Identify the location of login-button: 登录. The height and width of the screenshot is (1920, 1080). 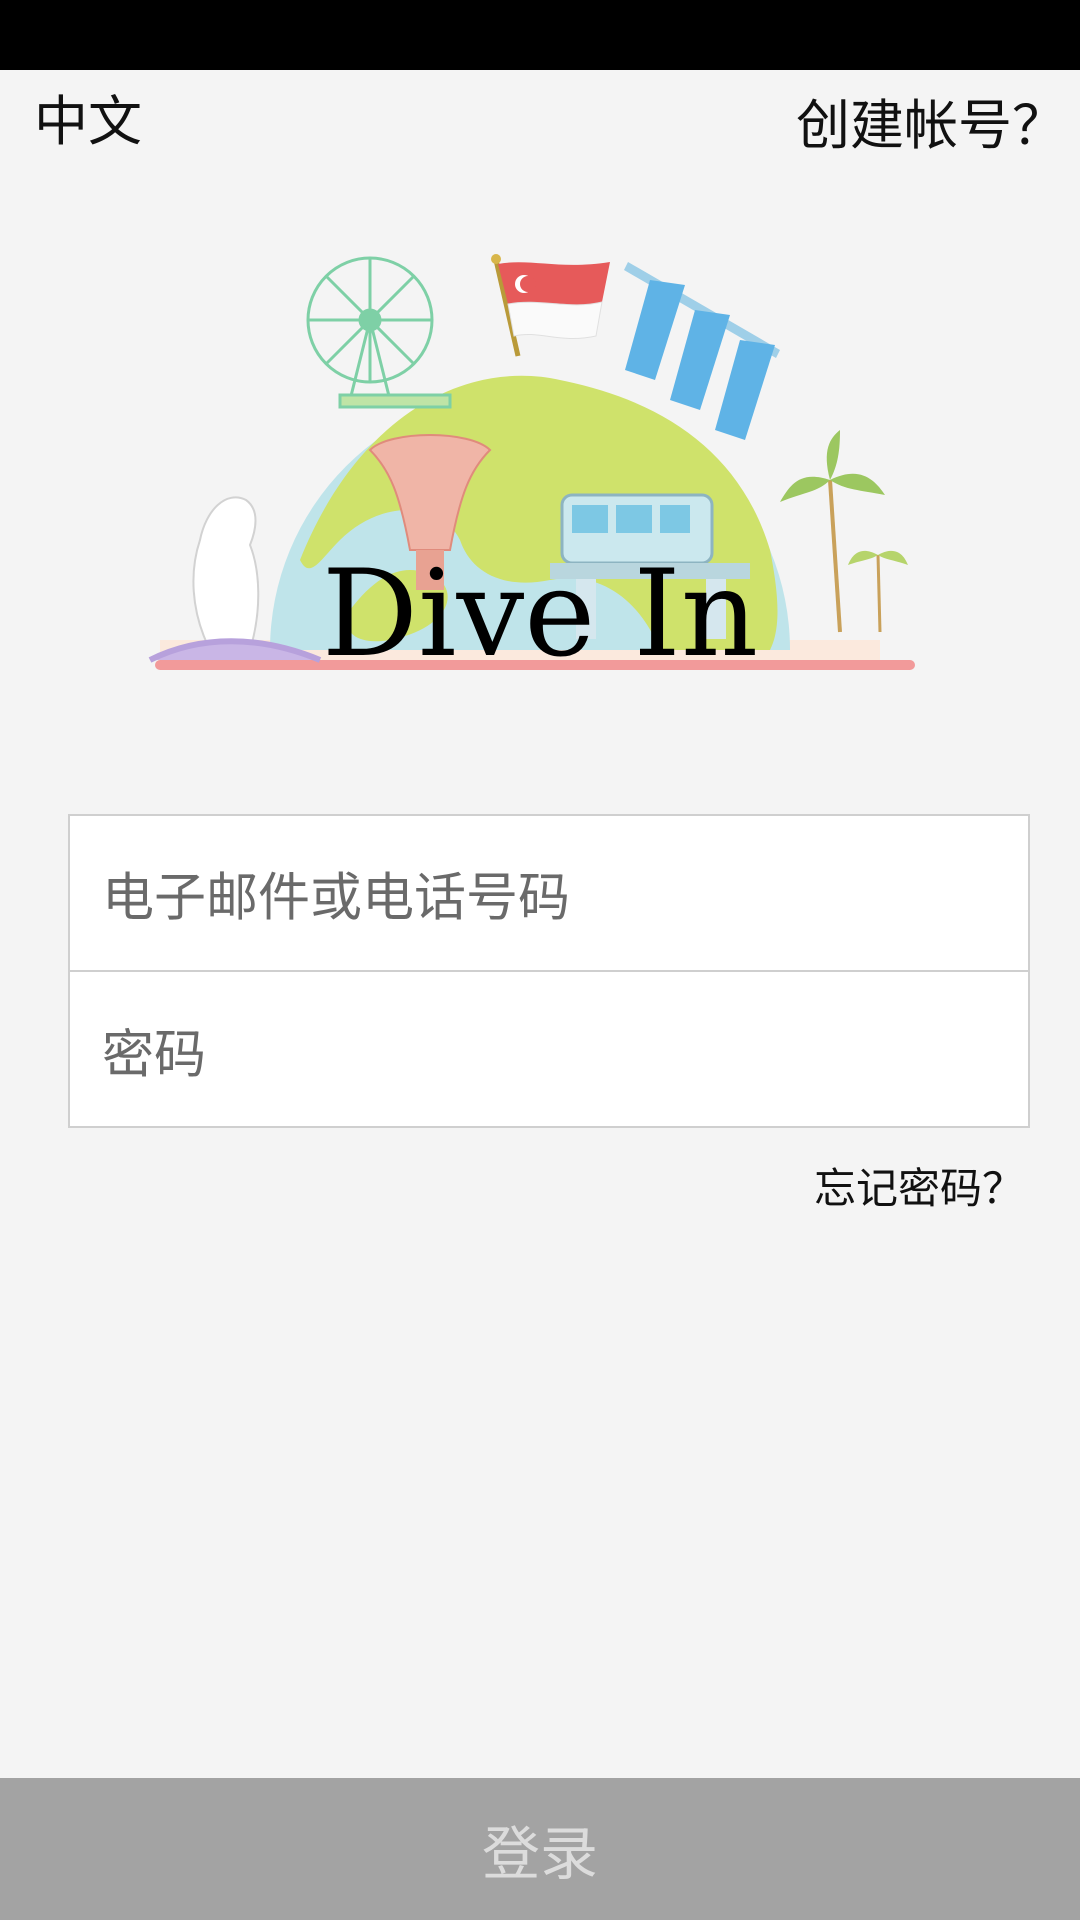
(540, 1849).